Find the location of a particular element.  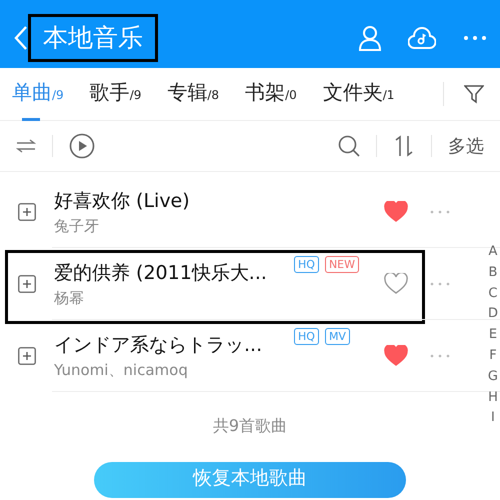

index-letter: C is located at coordinates (493, 294).